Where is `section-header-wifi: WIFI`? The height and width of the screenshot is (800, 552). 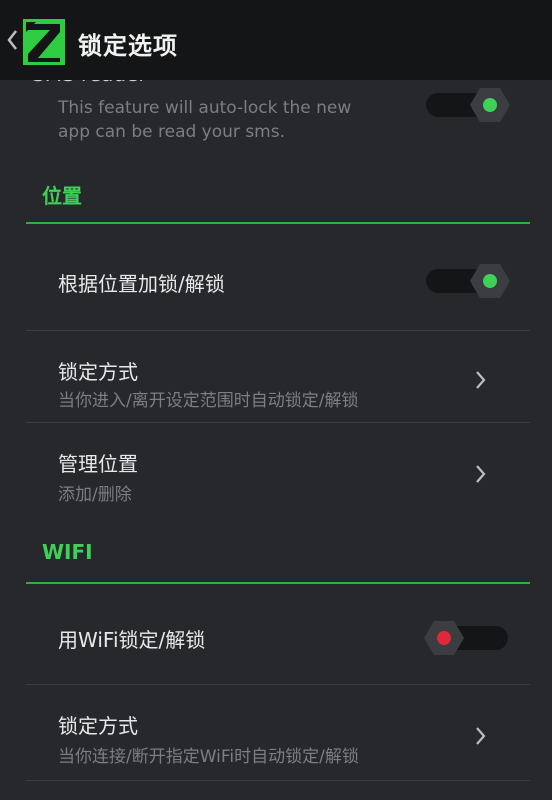 section-header-wifi: WIFI is located at coordinates (67, 552).